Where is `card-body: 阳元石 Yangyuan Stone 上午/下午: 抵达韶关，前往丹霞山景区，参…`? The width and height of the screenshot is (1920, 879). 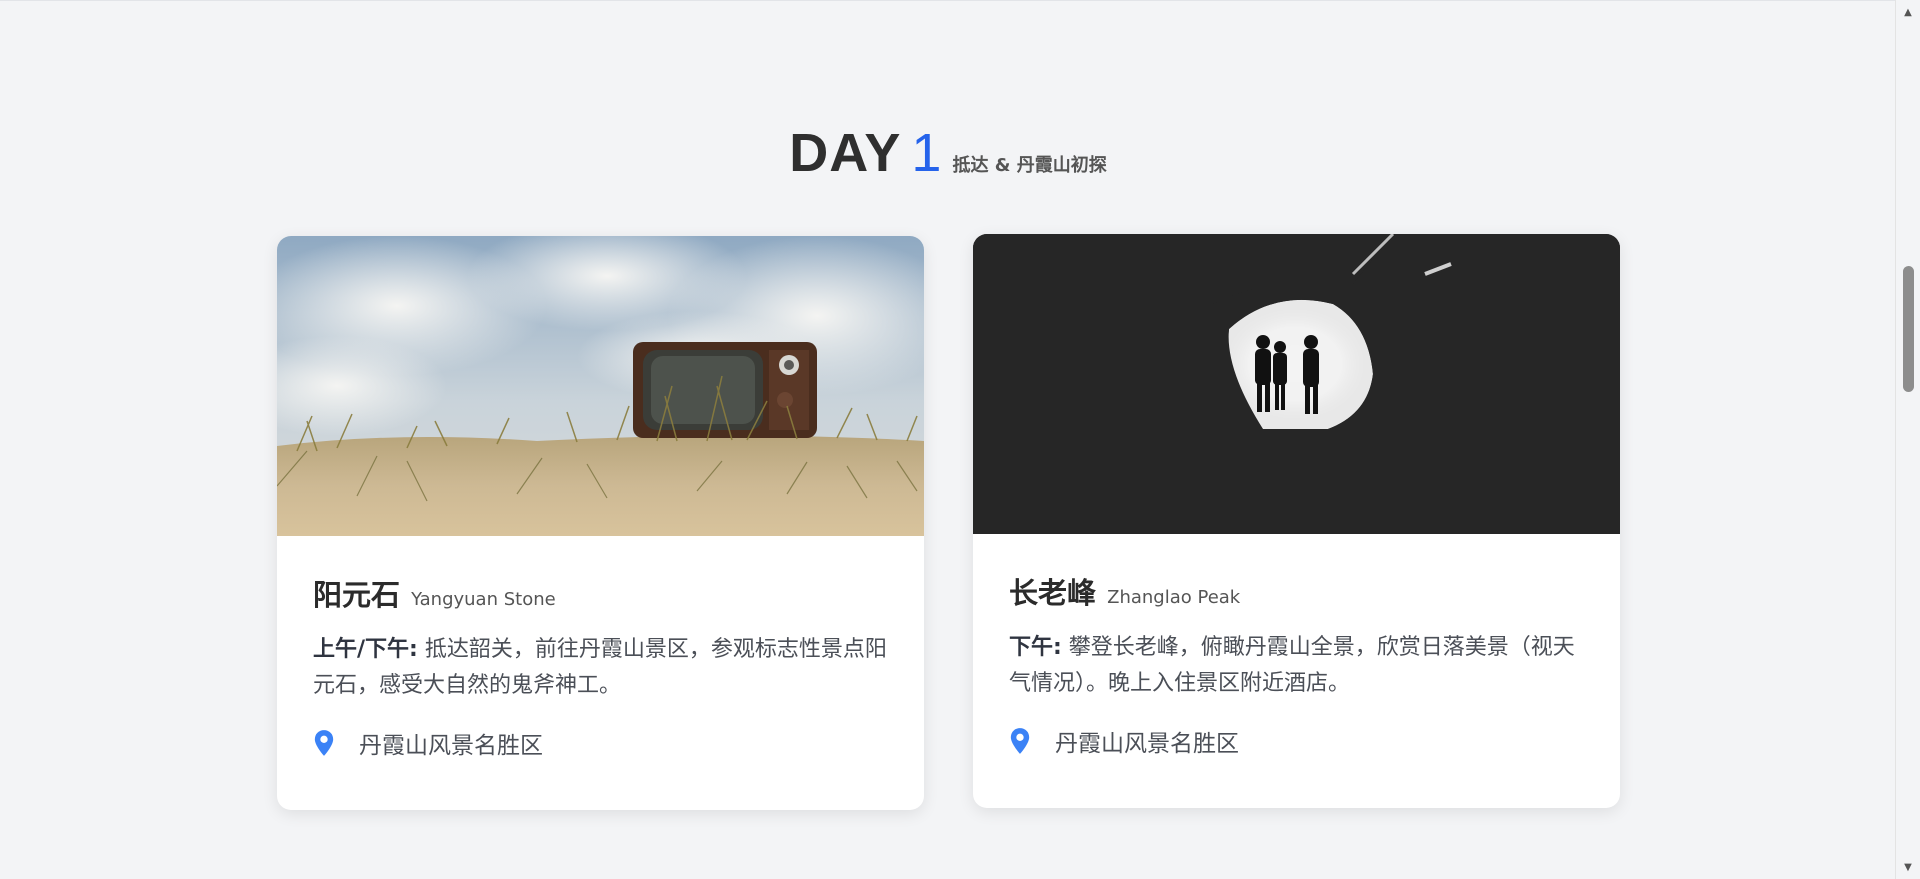 card-body: 阳元石 Yangyuan Stone 上午/下午: 抵达韶关，前往丹霞山景区，参… is located at coordinates (600, 648).